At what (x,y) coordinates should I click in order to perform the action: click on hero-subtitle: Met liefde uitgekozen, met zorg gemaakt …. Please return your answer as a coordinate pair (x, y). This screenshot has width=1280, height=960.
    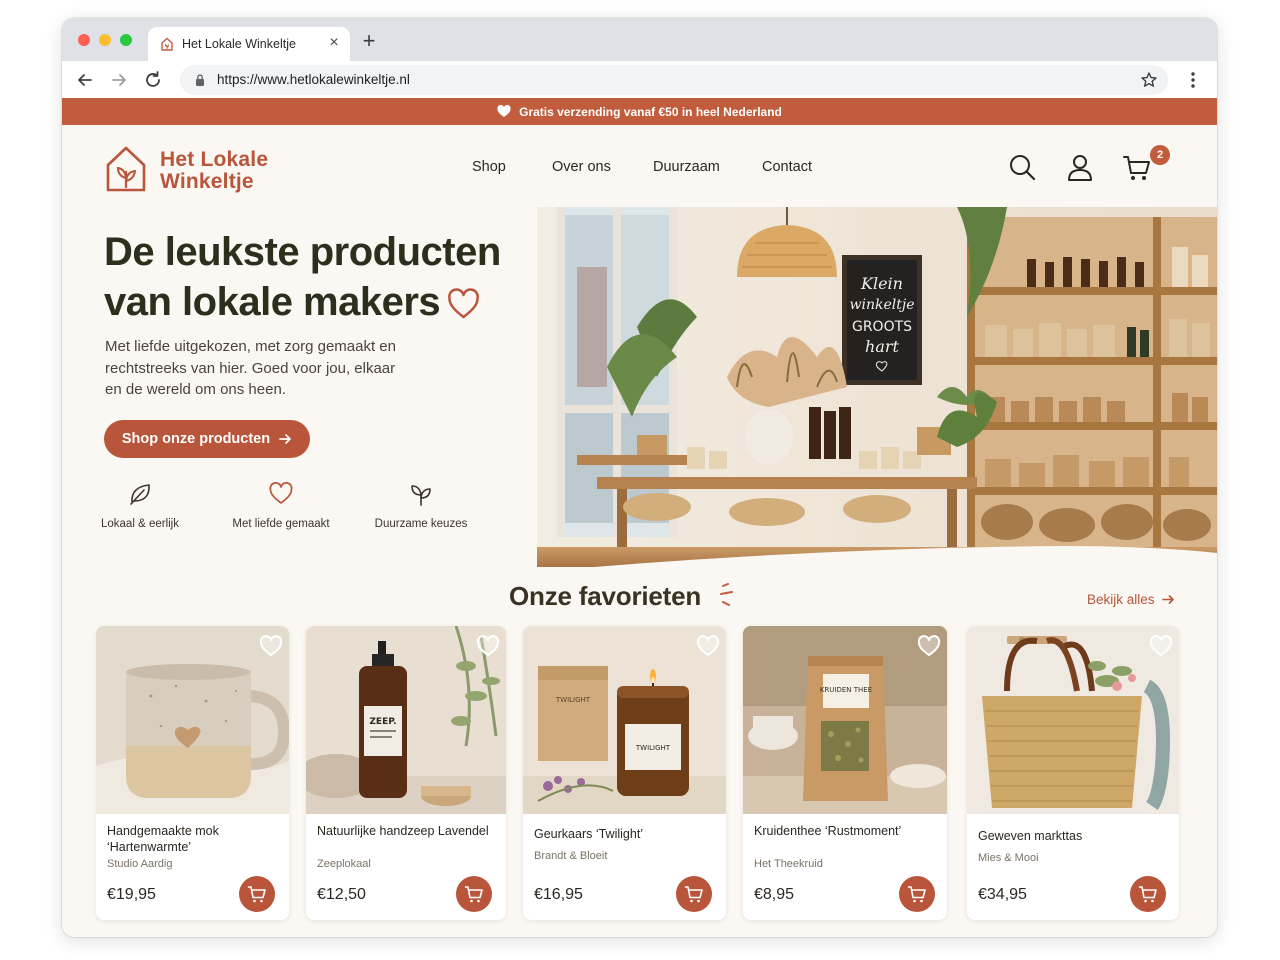
    Looking at the image, I should click on (250, 368).